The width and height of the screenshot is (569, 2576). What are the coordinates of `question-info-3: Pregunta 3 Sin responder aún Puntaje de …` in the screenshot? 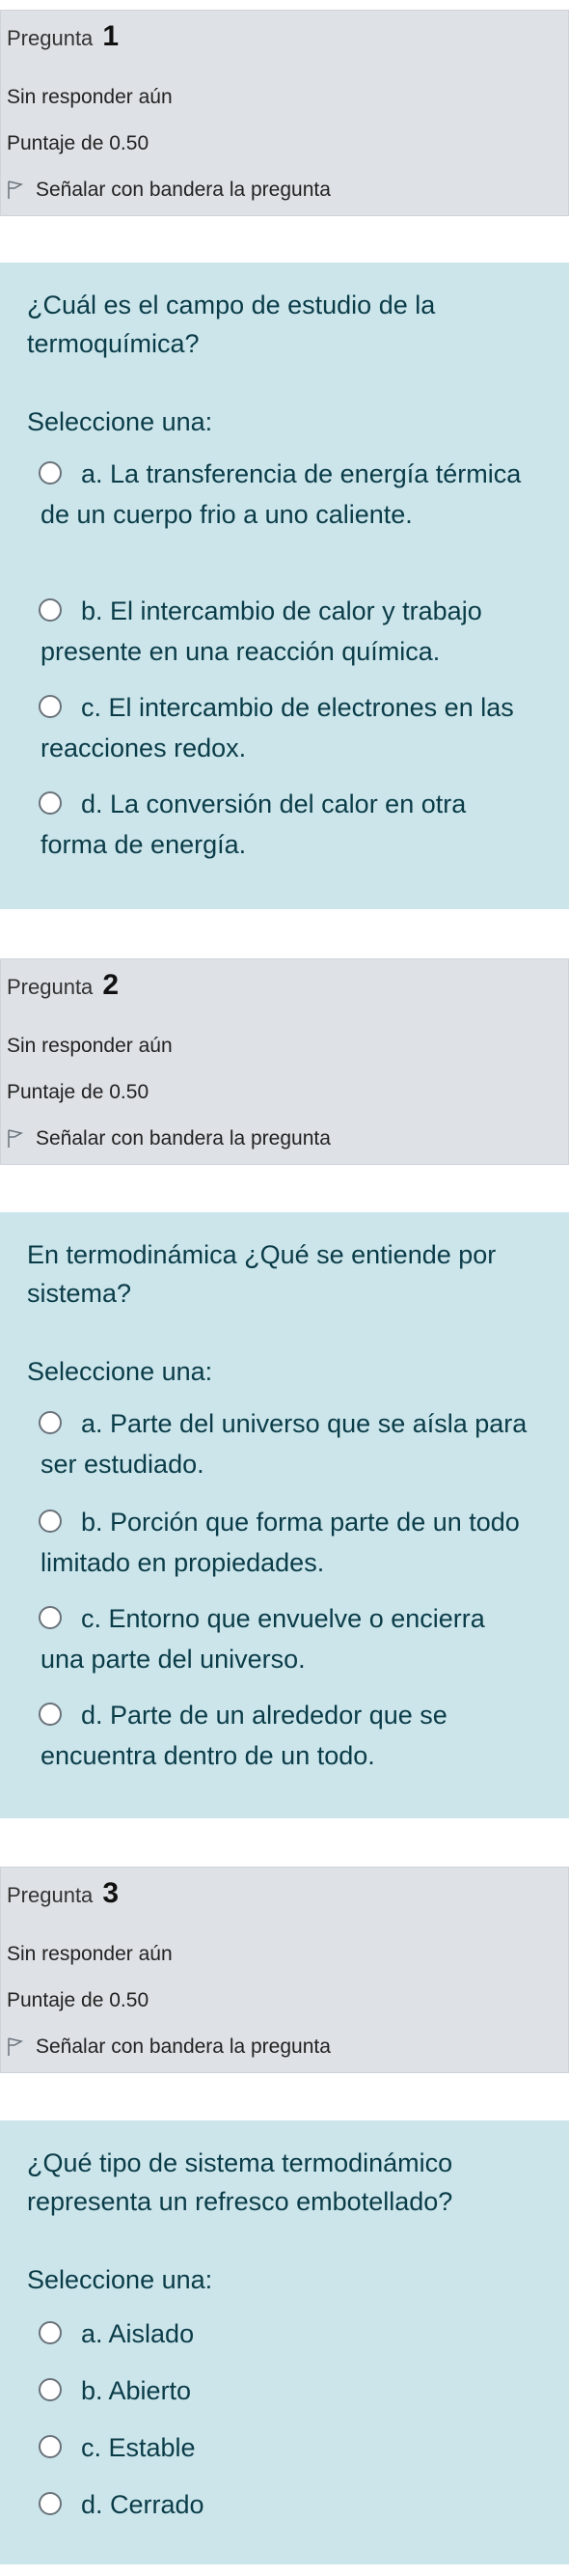 It's located at (284, 1970).